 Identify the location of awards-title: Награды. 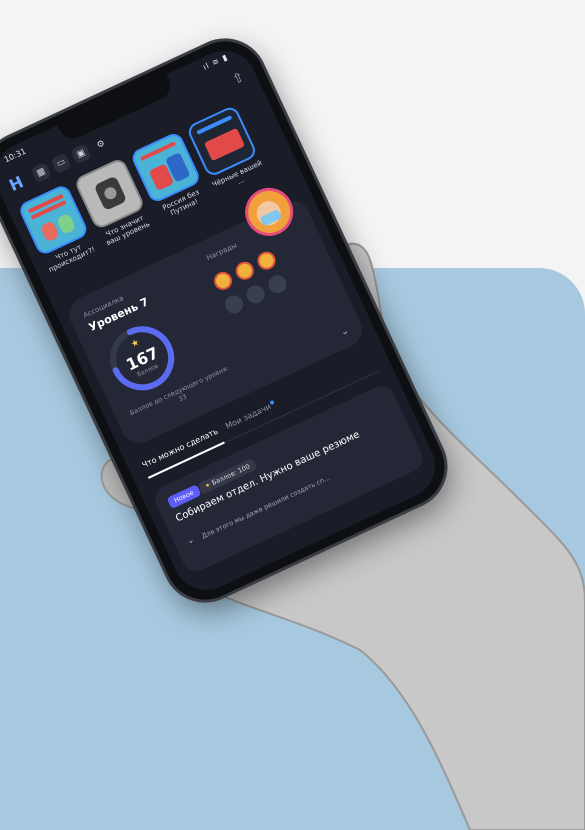
(222, 252).